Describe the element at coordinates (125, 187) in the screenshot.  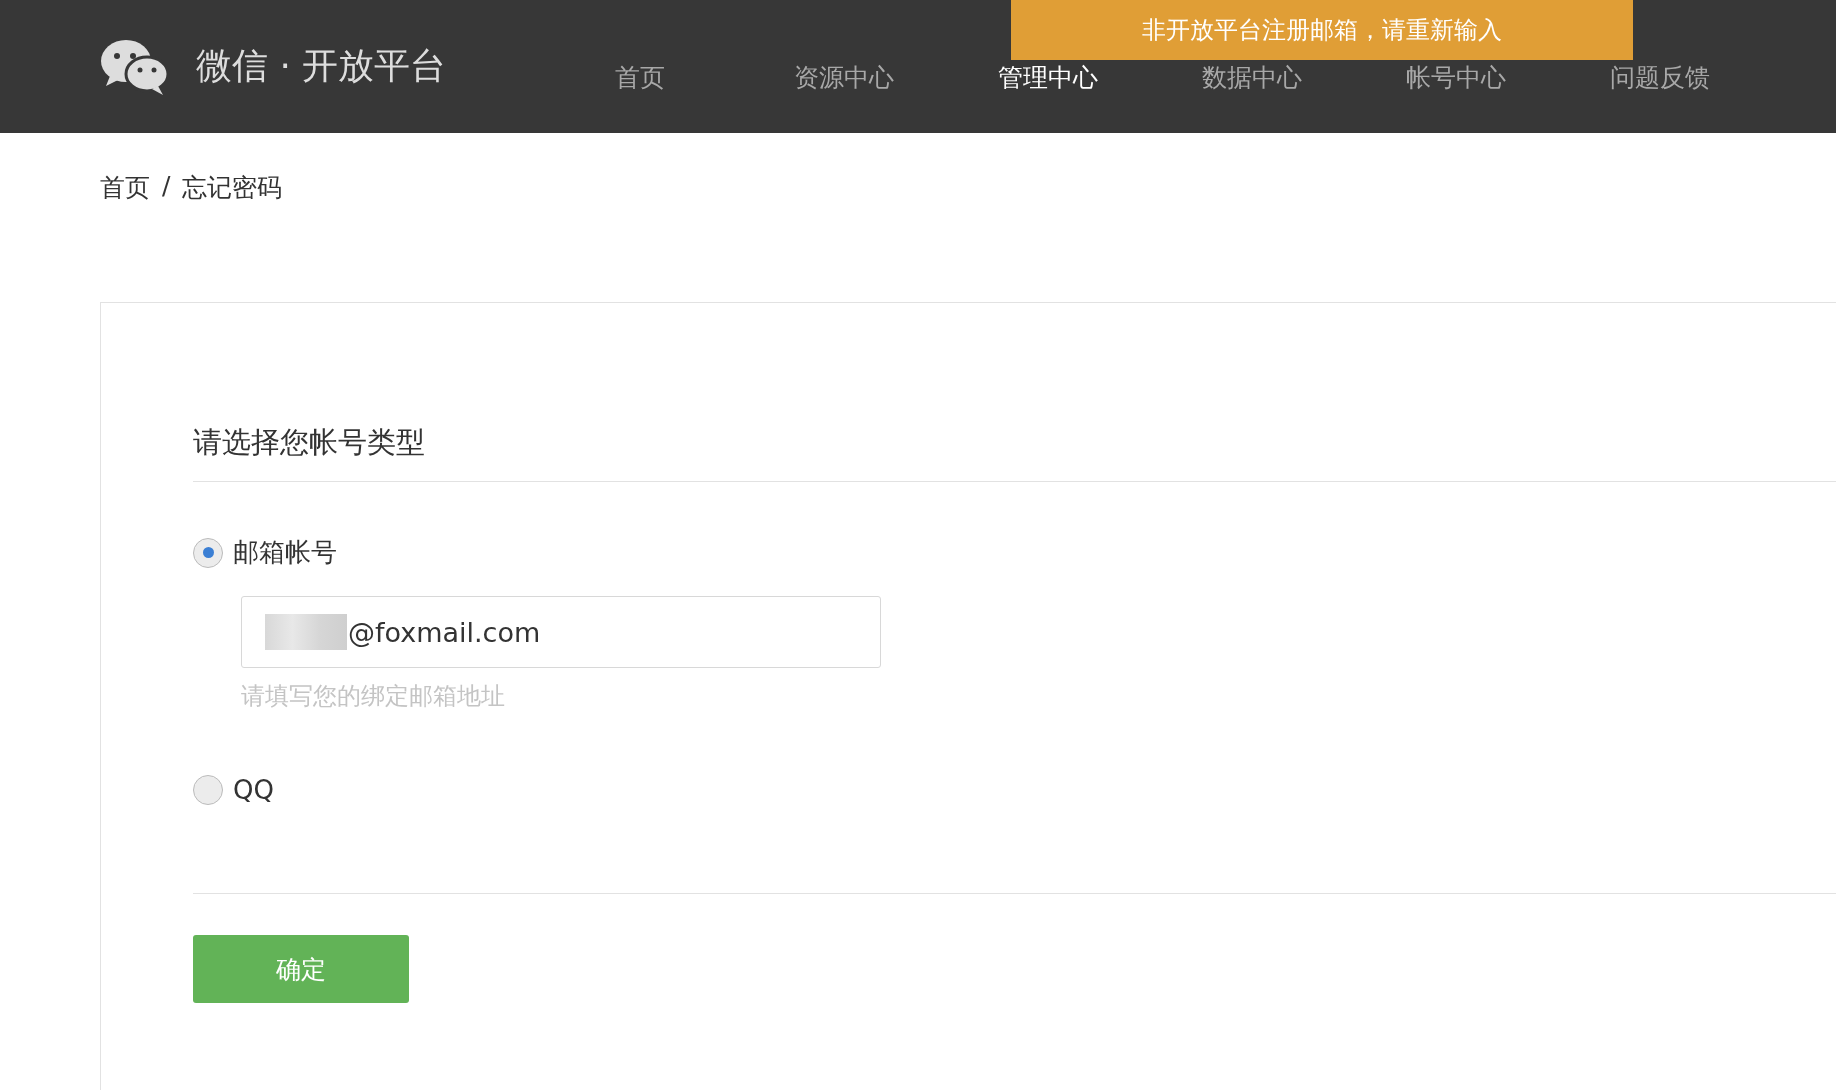
I see `breadcrumb-item: 首页` at that location.